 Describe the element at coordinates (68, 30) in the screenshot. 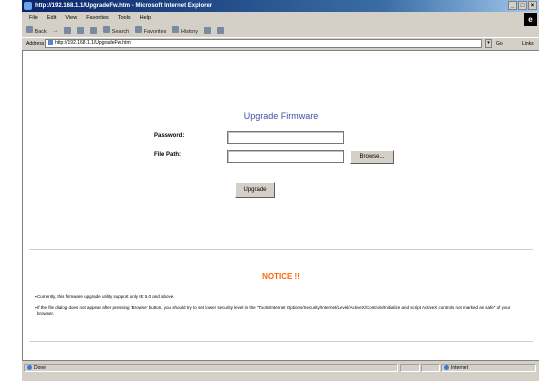

I see `stop-icon` at that location.